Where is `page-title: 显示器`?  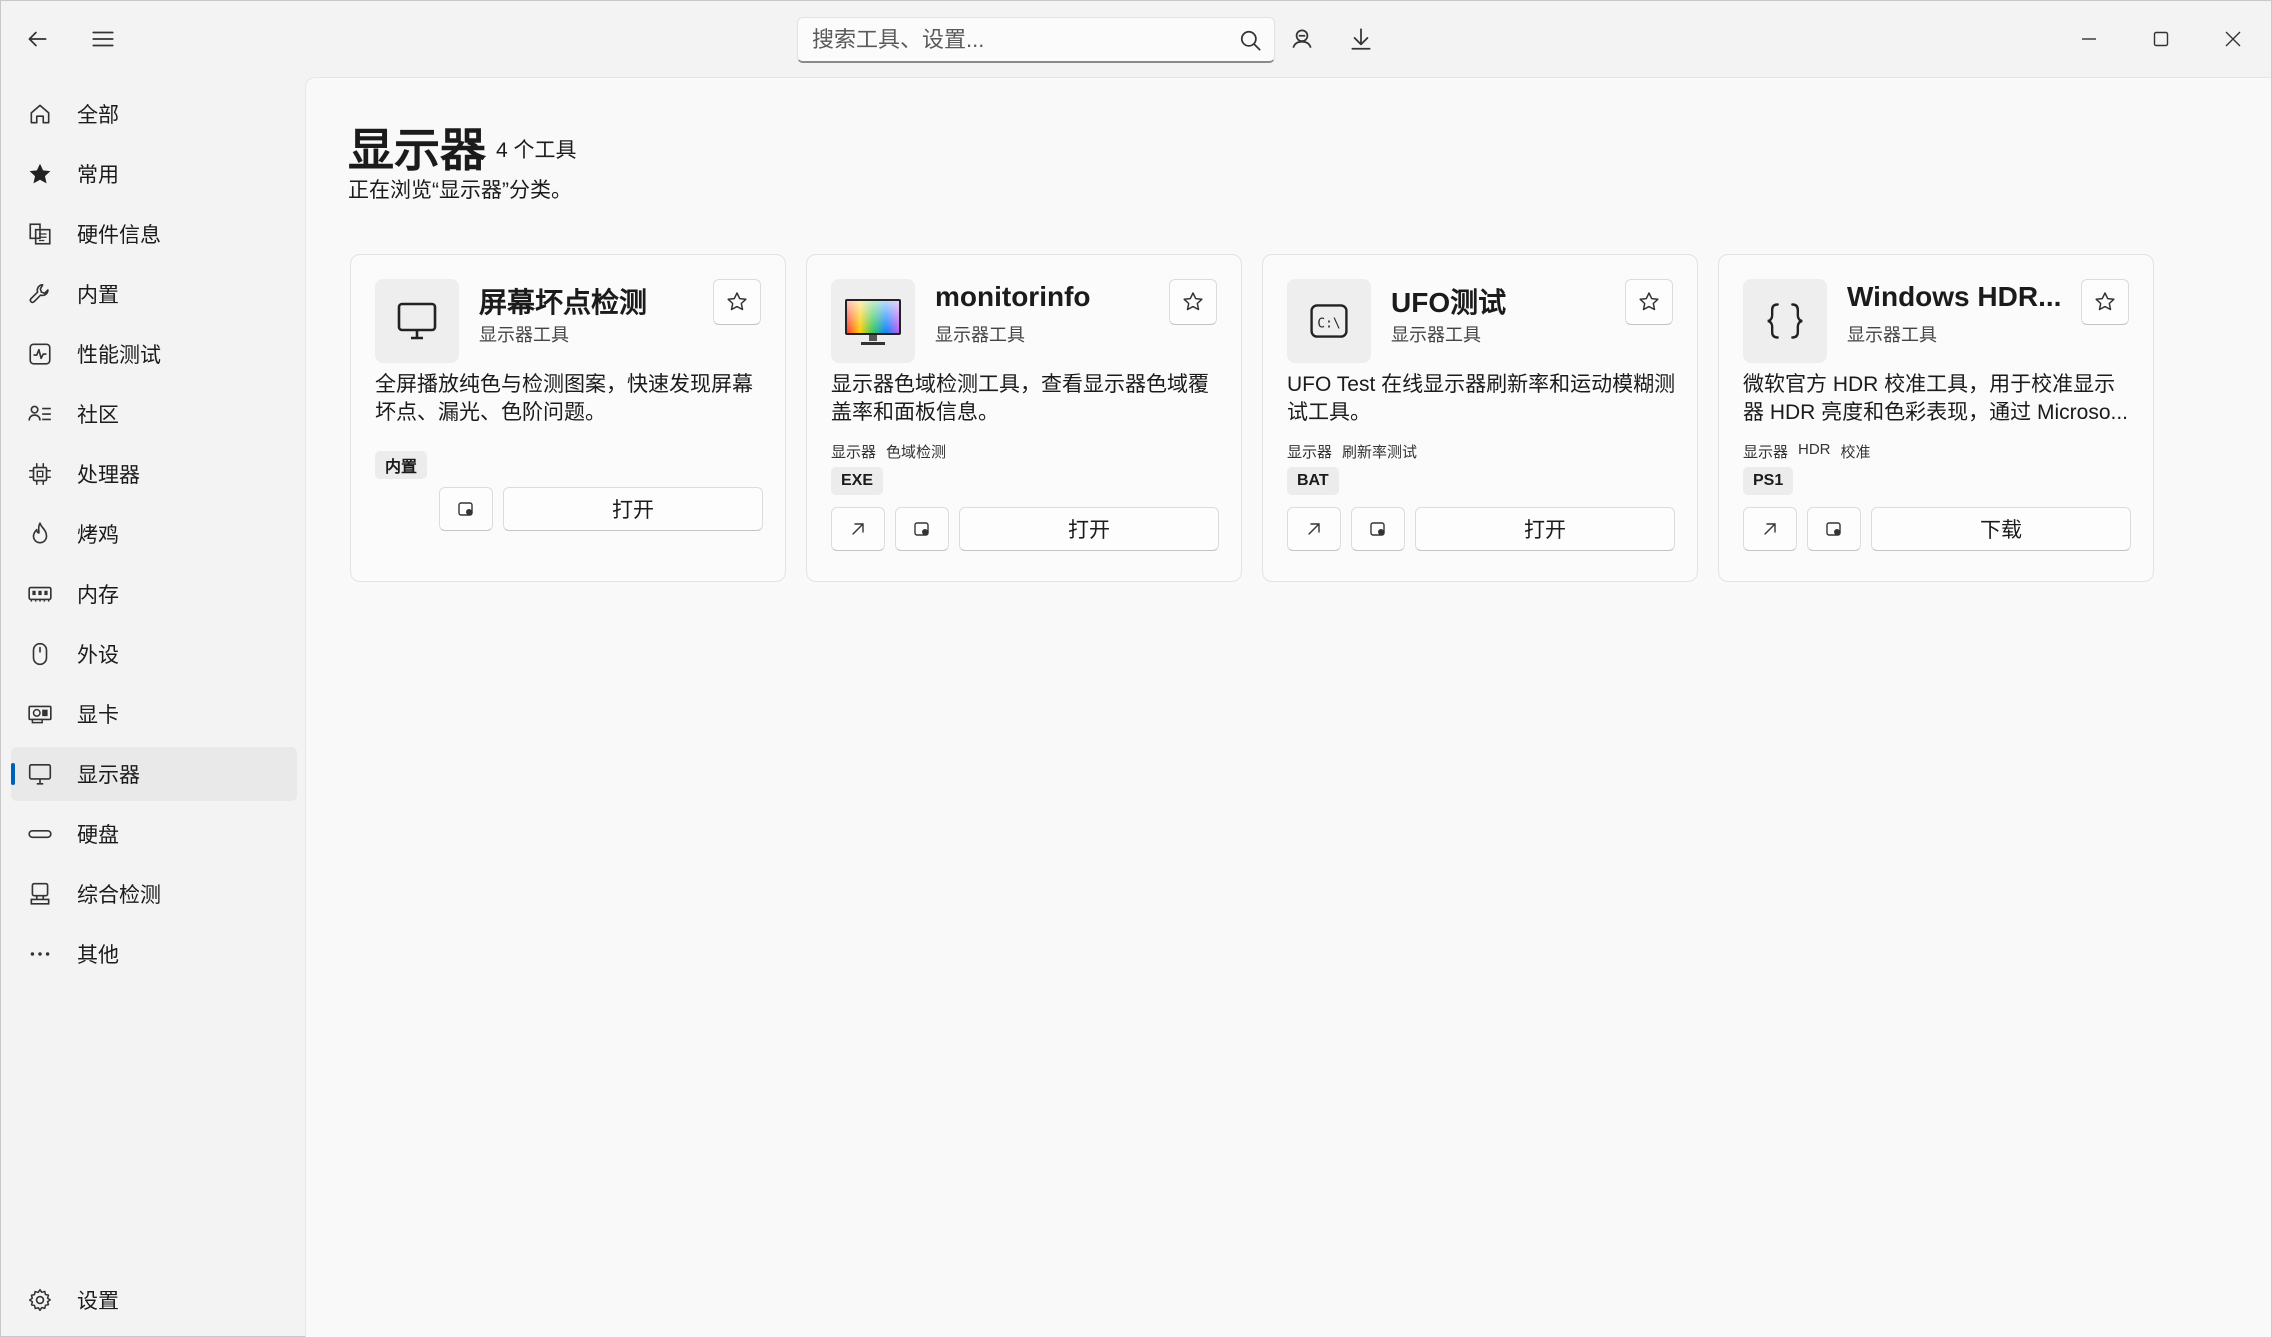
page-title: 显示器 is located at coordinates (417, 150).